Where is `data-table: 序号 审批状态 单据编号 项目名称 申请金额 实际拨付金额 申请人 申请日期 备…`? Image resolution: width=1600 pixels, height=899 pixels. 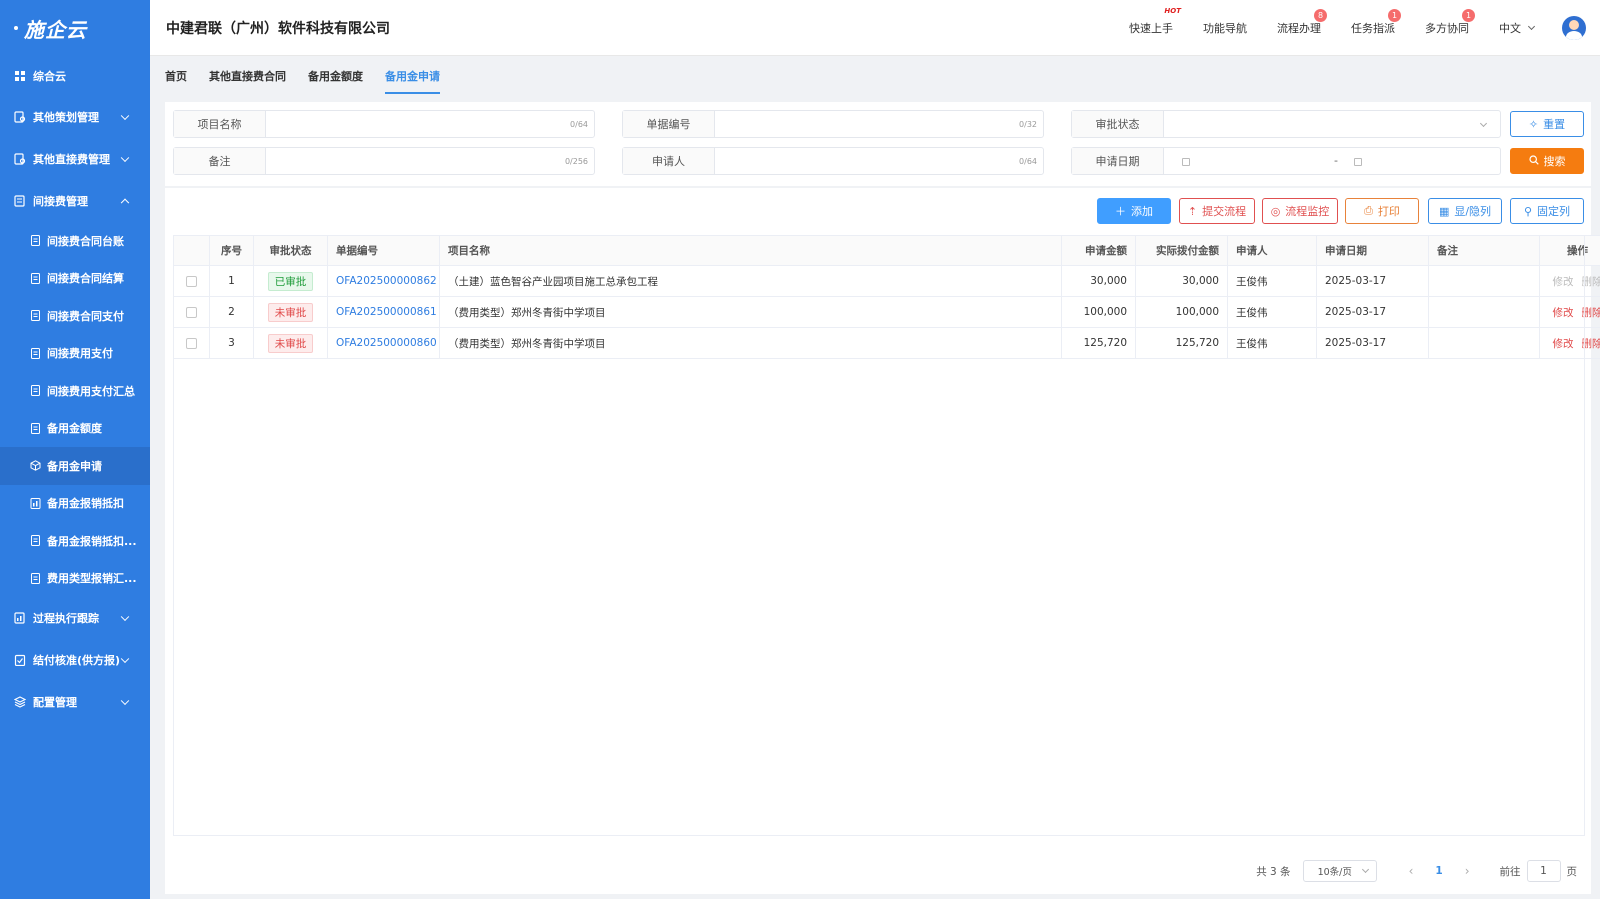 data-table: 序号 审批状态 单据编号 项目名称 申请金额 实际拨付金额 申请人 申请日期 备… is located at coordinates (886, 297).